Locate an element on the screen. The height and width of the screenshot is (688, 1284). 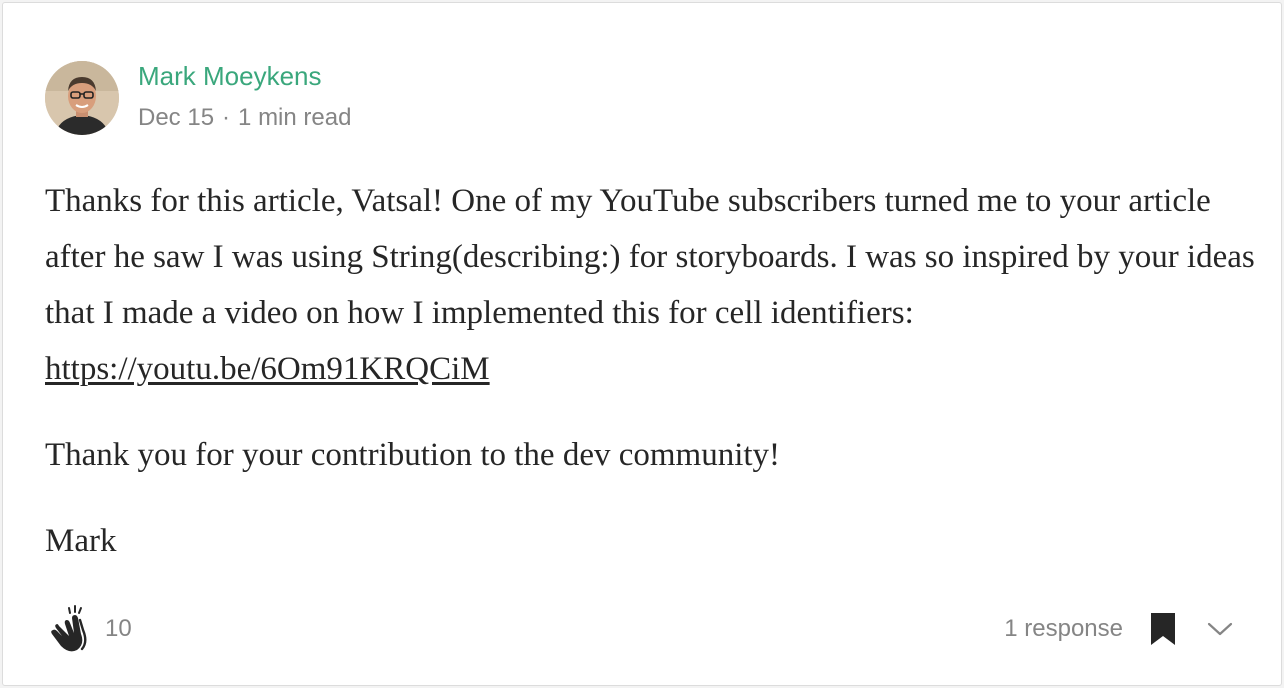
author-avatar-photo is located at coordinates (82, 98).